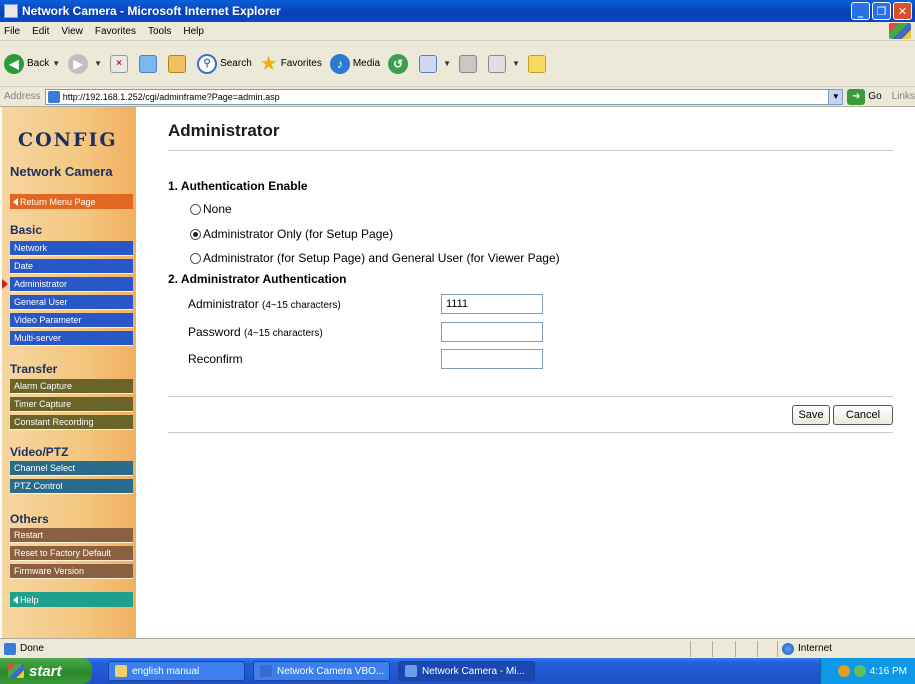  I want to click on edit-button: ▼, so click(504, 63).